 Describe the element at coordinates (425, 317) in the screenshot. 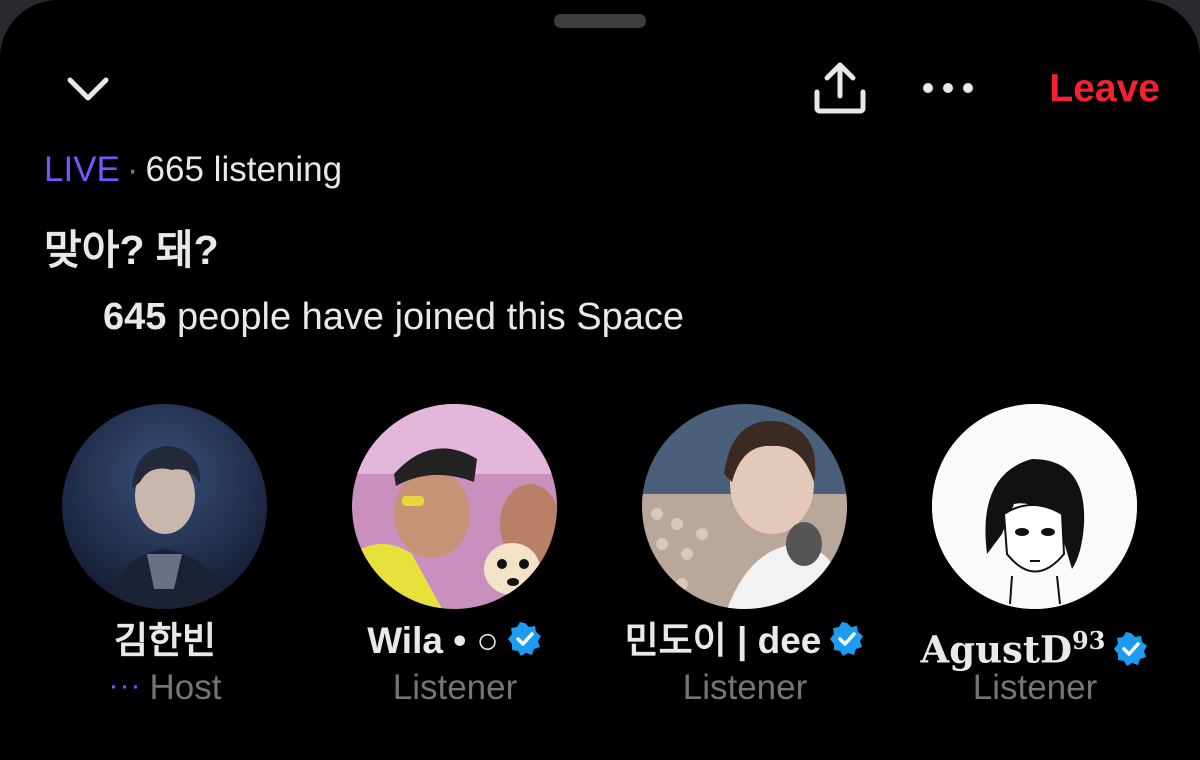

I see `joined-text: people have joined this Space` at that location.